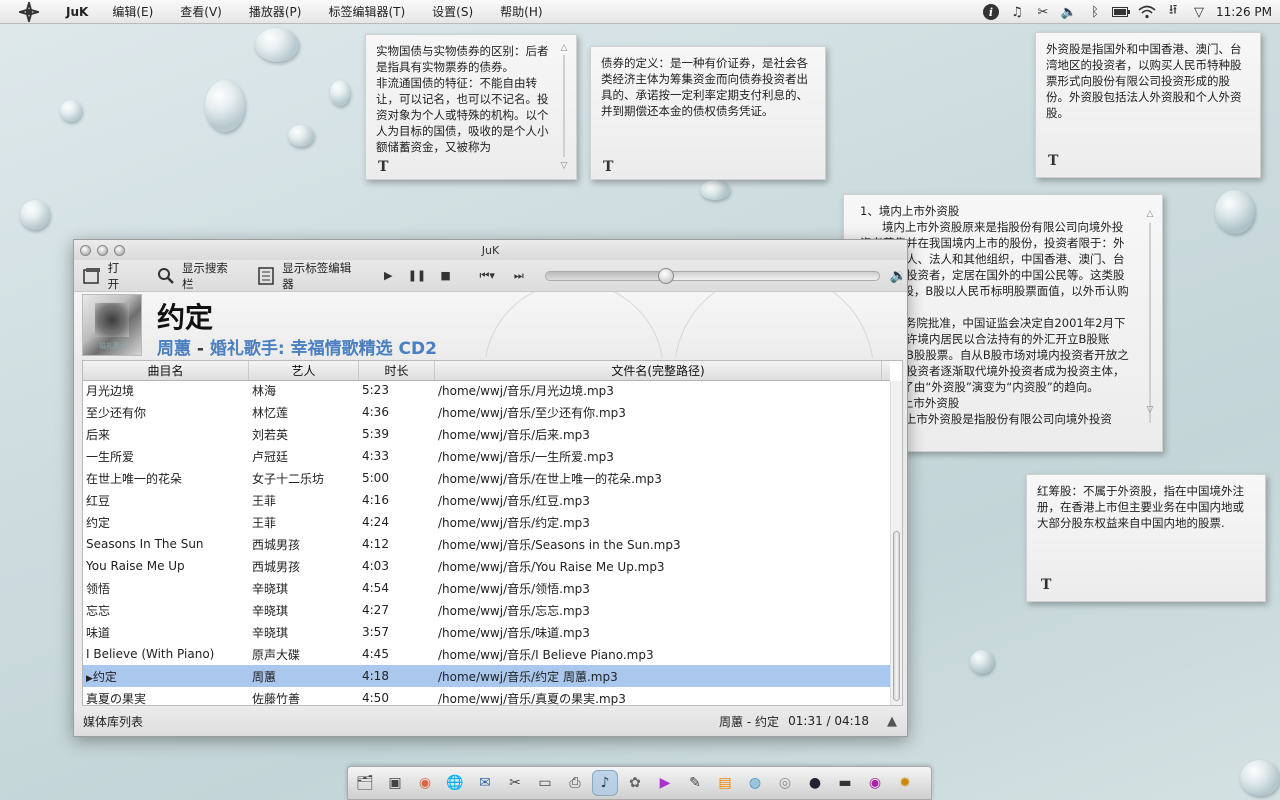  Describe the element at coordinates (77, 11) in the screenshot. I see `app-name: JuK` at that location.